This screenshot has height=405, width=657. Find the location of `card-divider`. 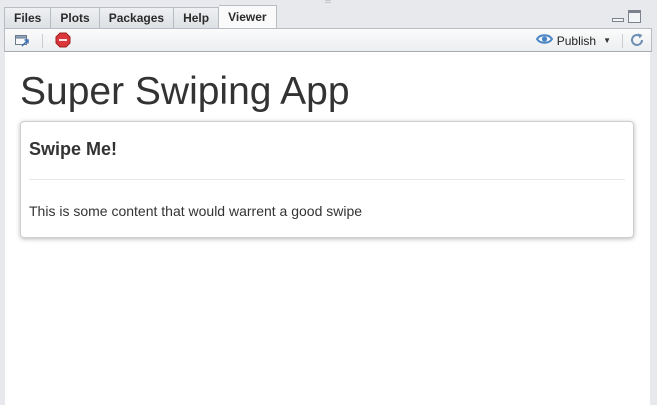

card-divider is located at coordinates (327, 179).